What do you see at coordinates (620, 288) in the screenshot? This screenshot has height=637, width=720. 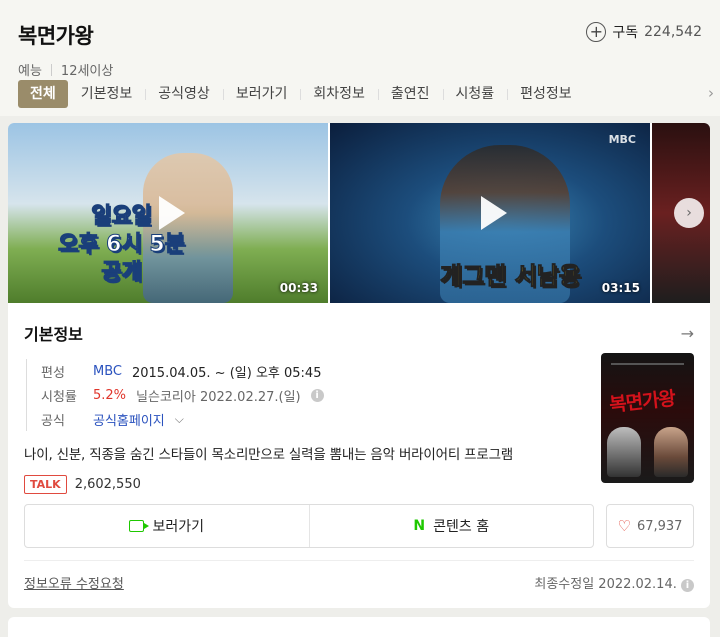 I see `video-duration: 03:15` at bounding box center [620, 288].